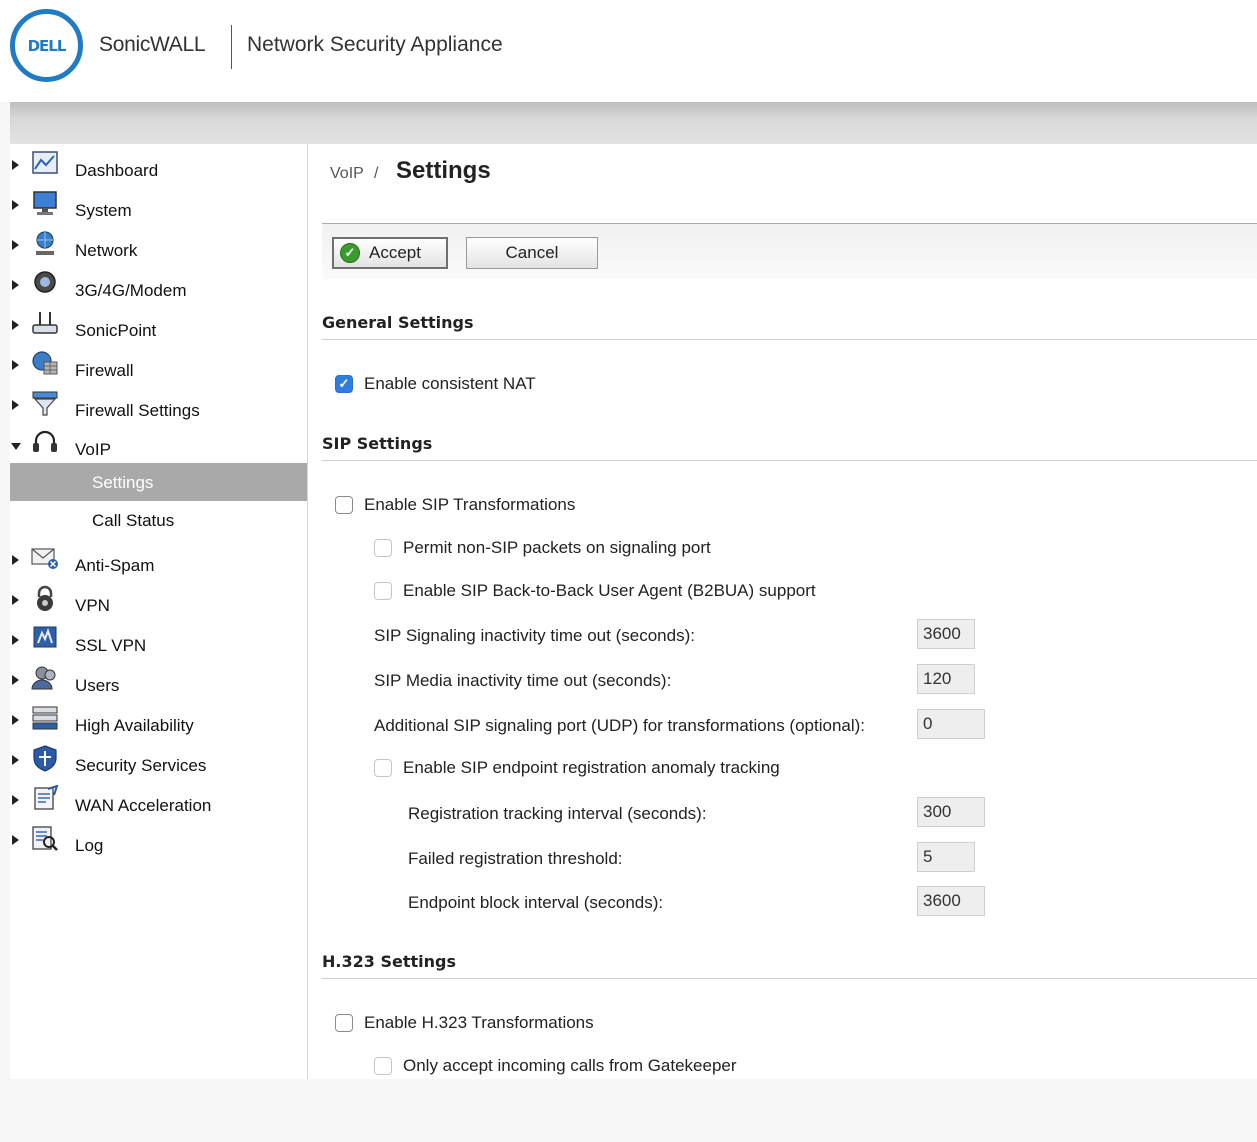 This screenshot has width=1257, height=1142. What do you see at coordinates (16, 446) in the screenshot?
I see `collapse-arrow-icon` at bounding box center [16, 446].